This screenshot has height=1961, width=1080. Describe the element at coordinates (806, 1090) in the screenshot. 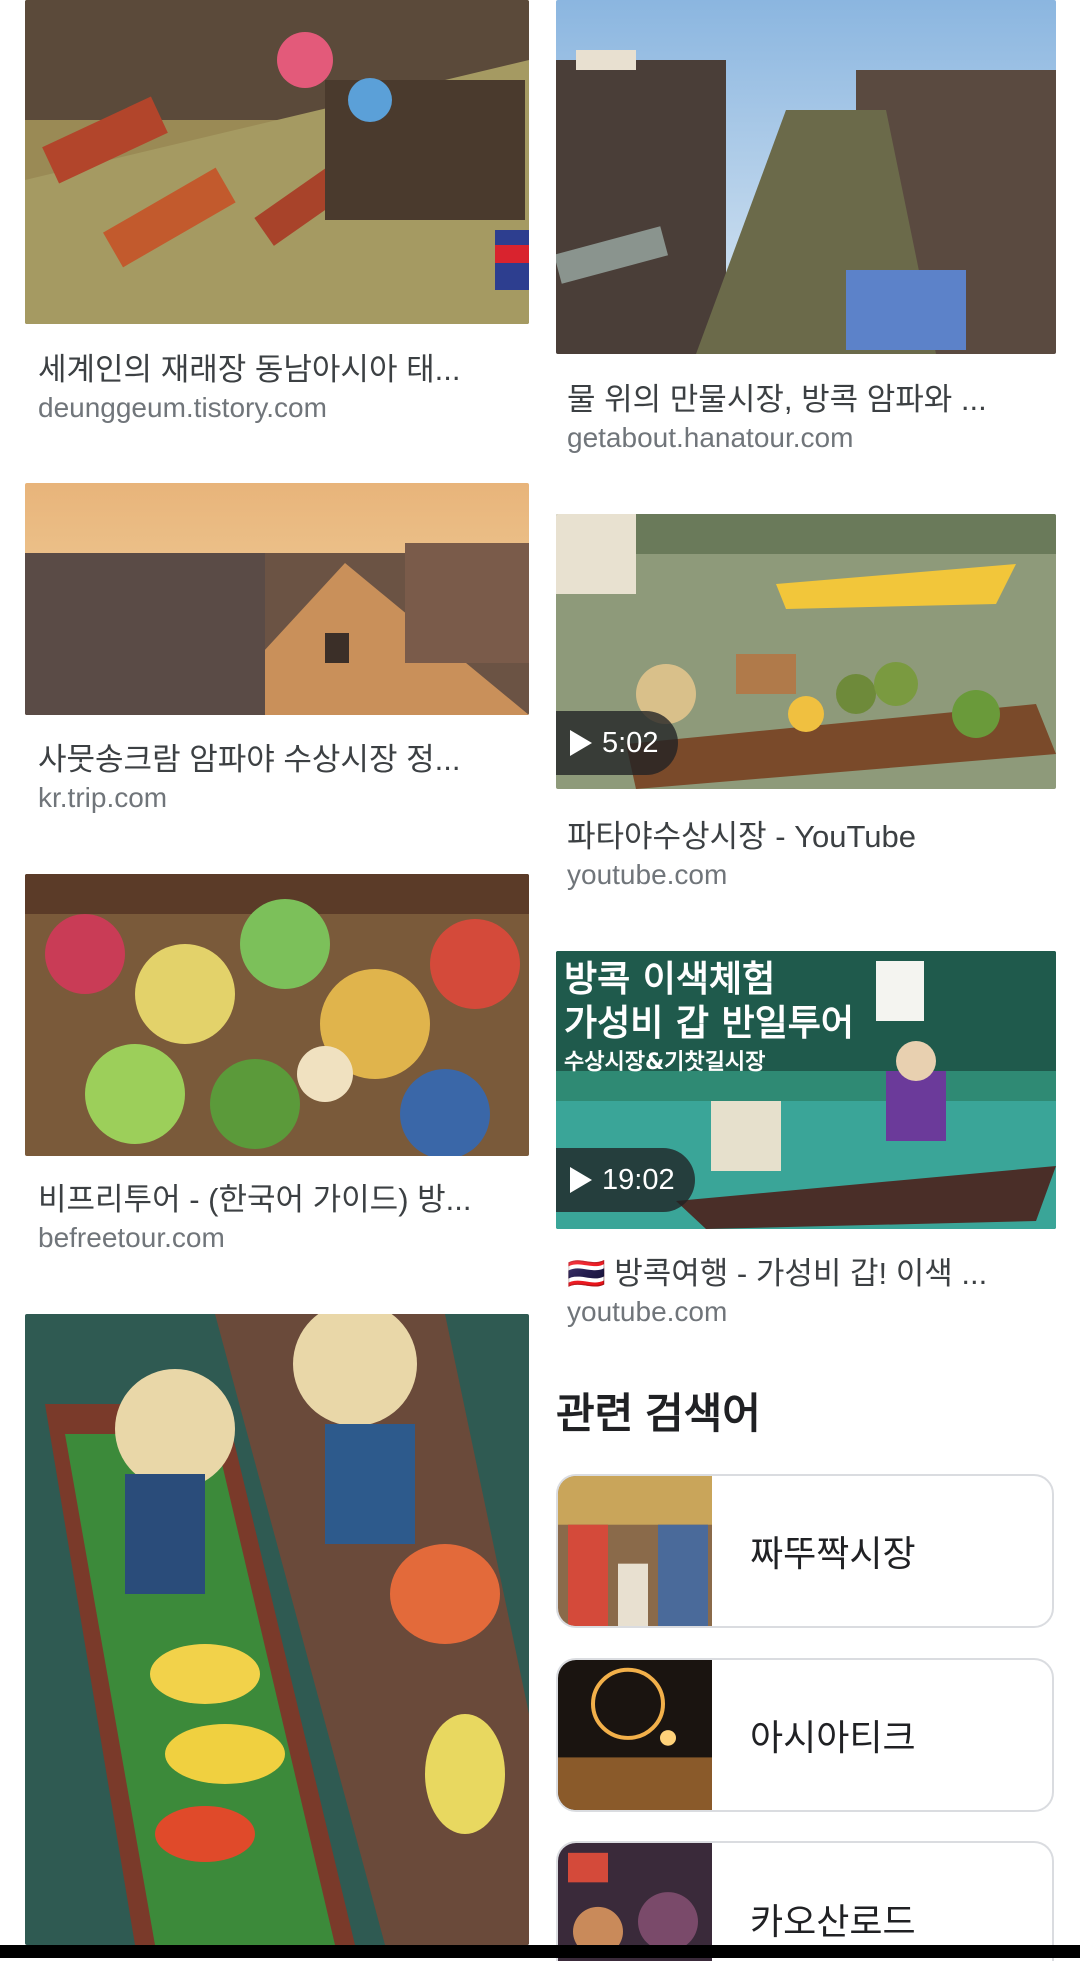

I see `result-thumbnail: 방콕 이색체험 가성비 갑 반일투어 수상시장&기찻길시장 19:02` at that location.